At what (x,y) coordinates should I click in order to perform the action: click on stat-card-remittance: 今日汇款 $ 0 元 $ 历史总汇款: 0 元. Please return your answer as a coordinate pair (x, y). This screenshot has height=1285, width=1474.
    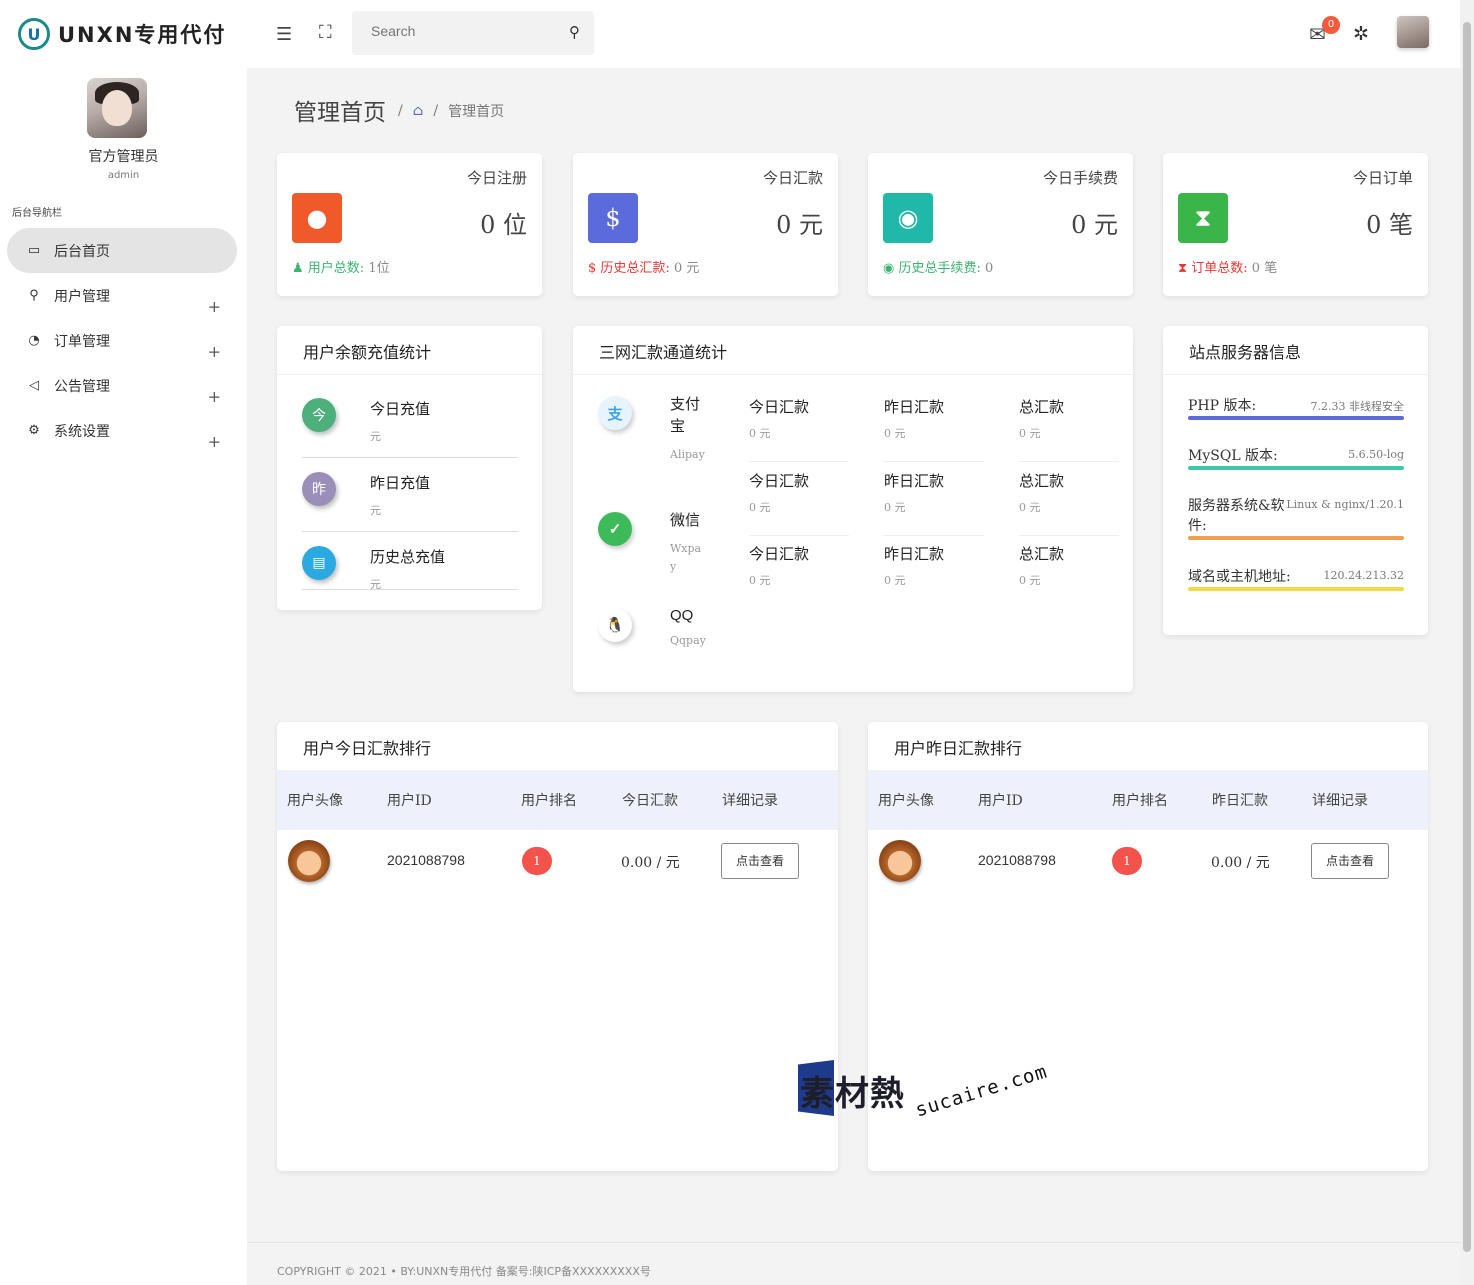
    Looking at the image, I should click on (705, 224).